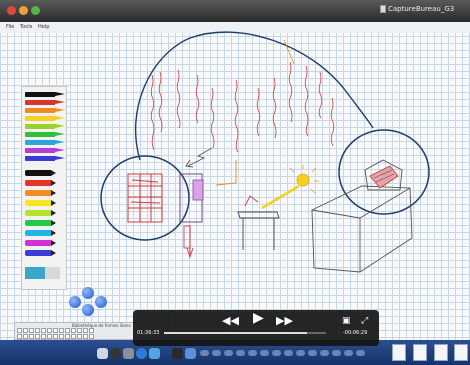  Describe the element at coordinates (10, 27) in the screenshot. I see `menu-file: File` at that location.